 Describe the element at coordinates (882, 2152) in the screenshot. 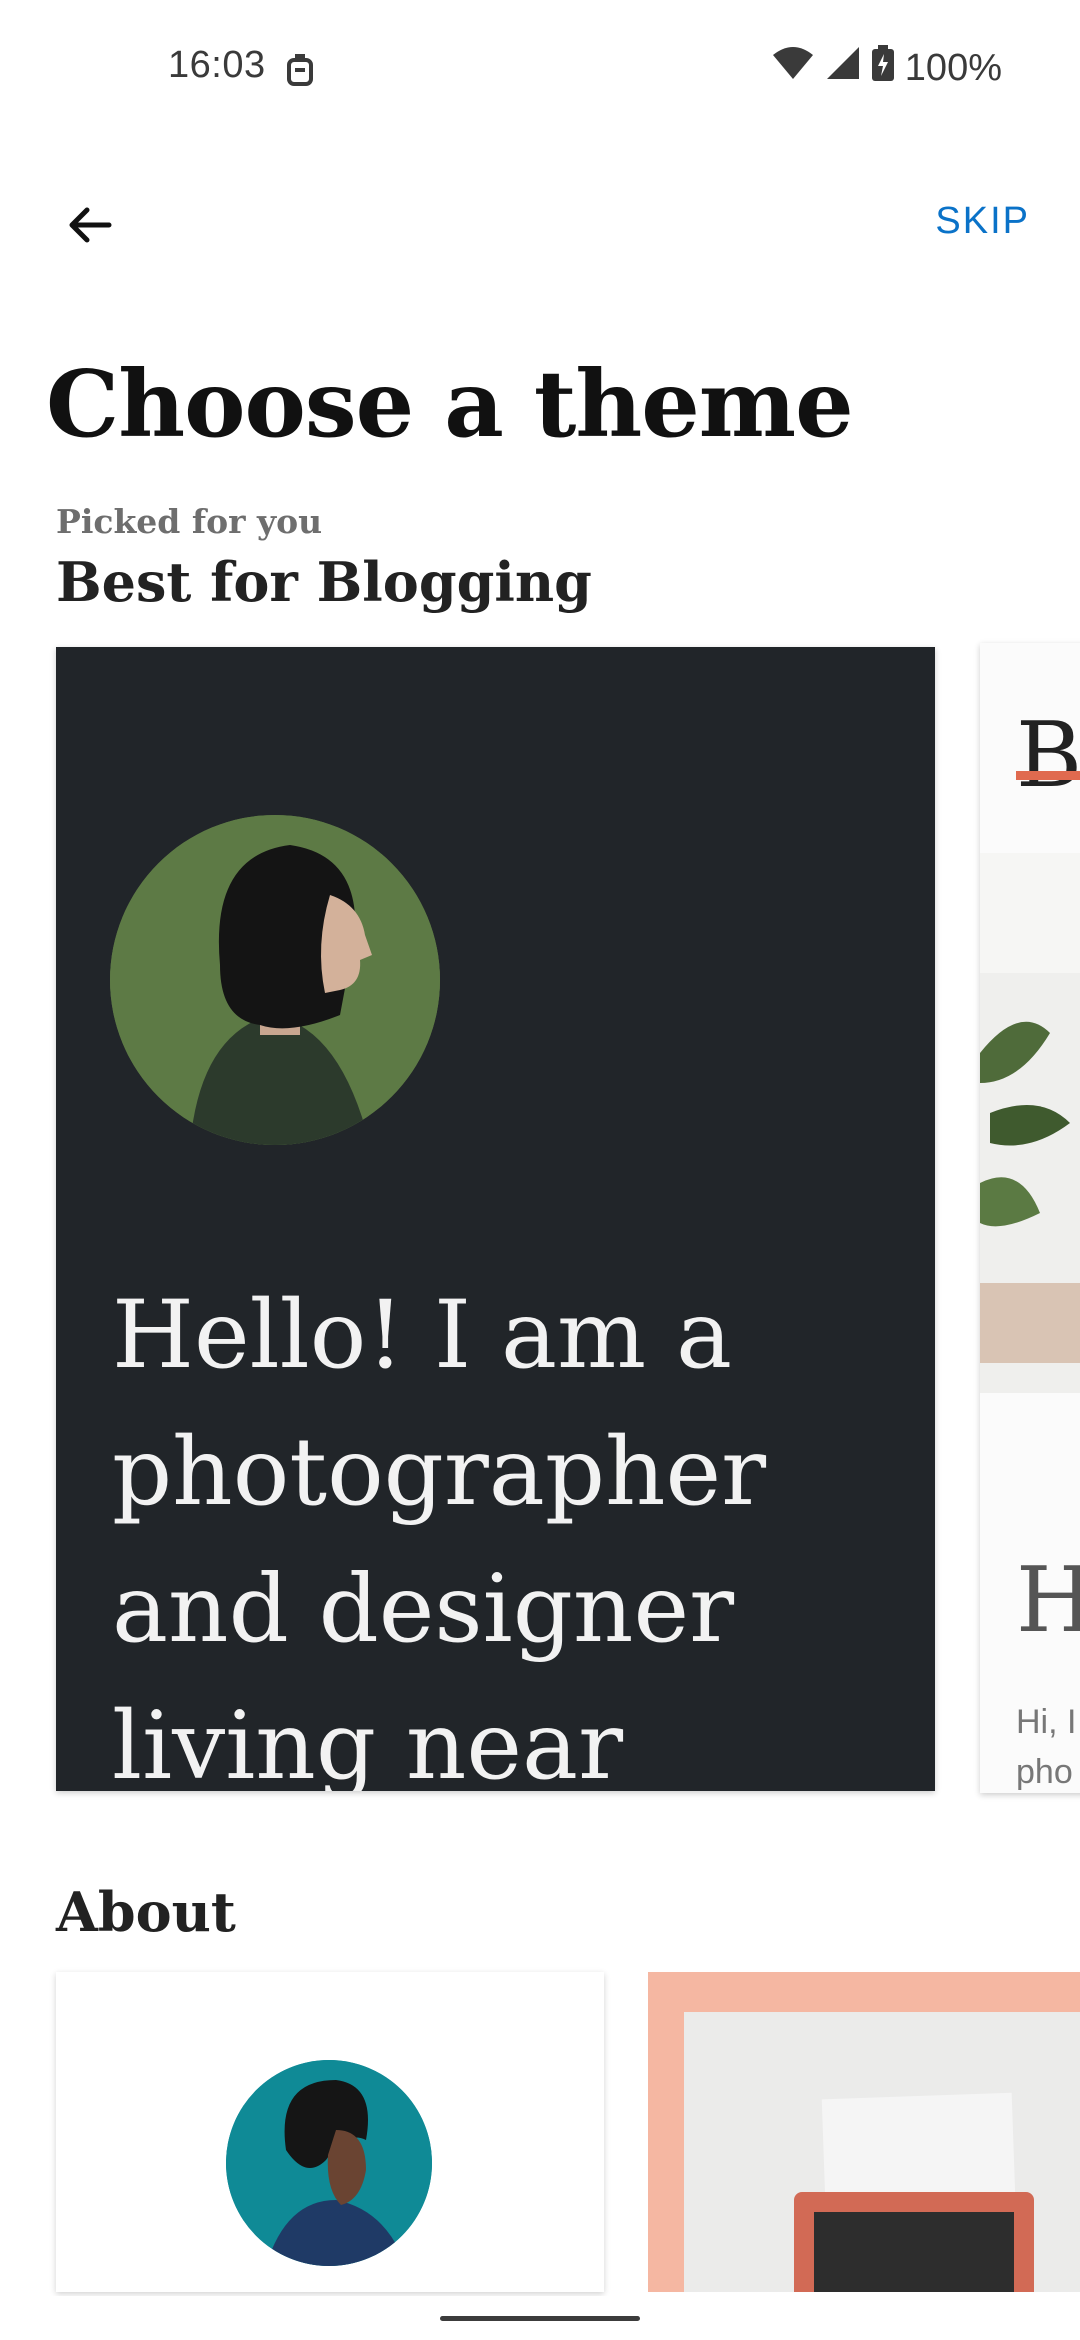

I see `typewriter-photo` at that location.